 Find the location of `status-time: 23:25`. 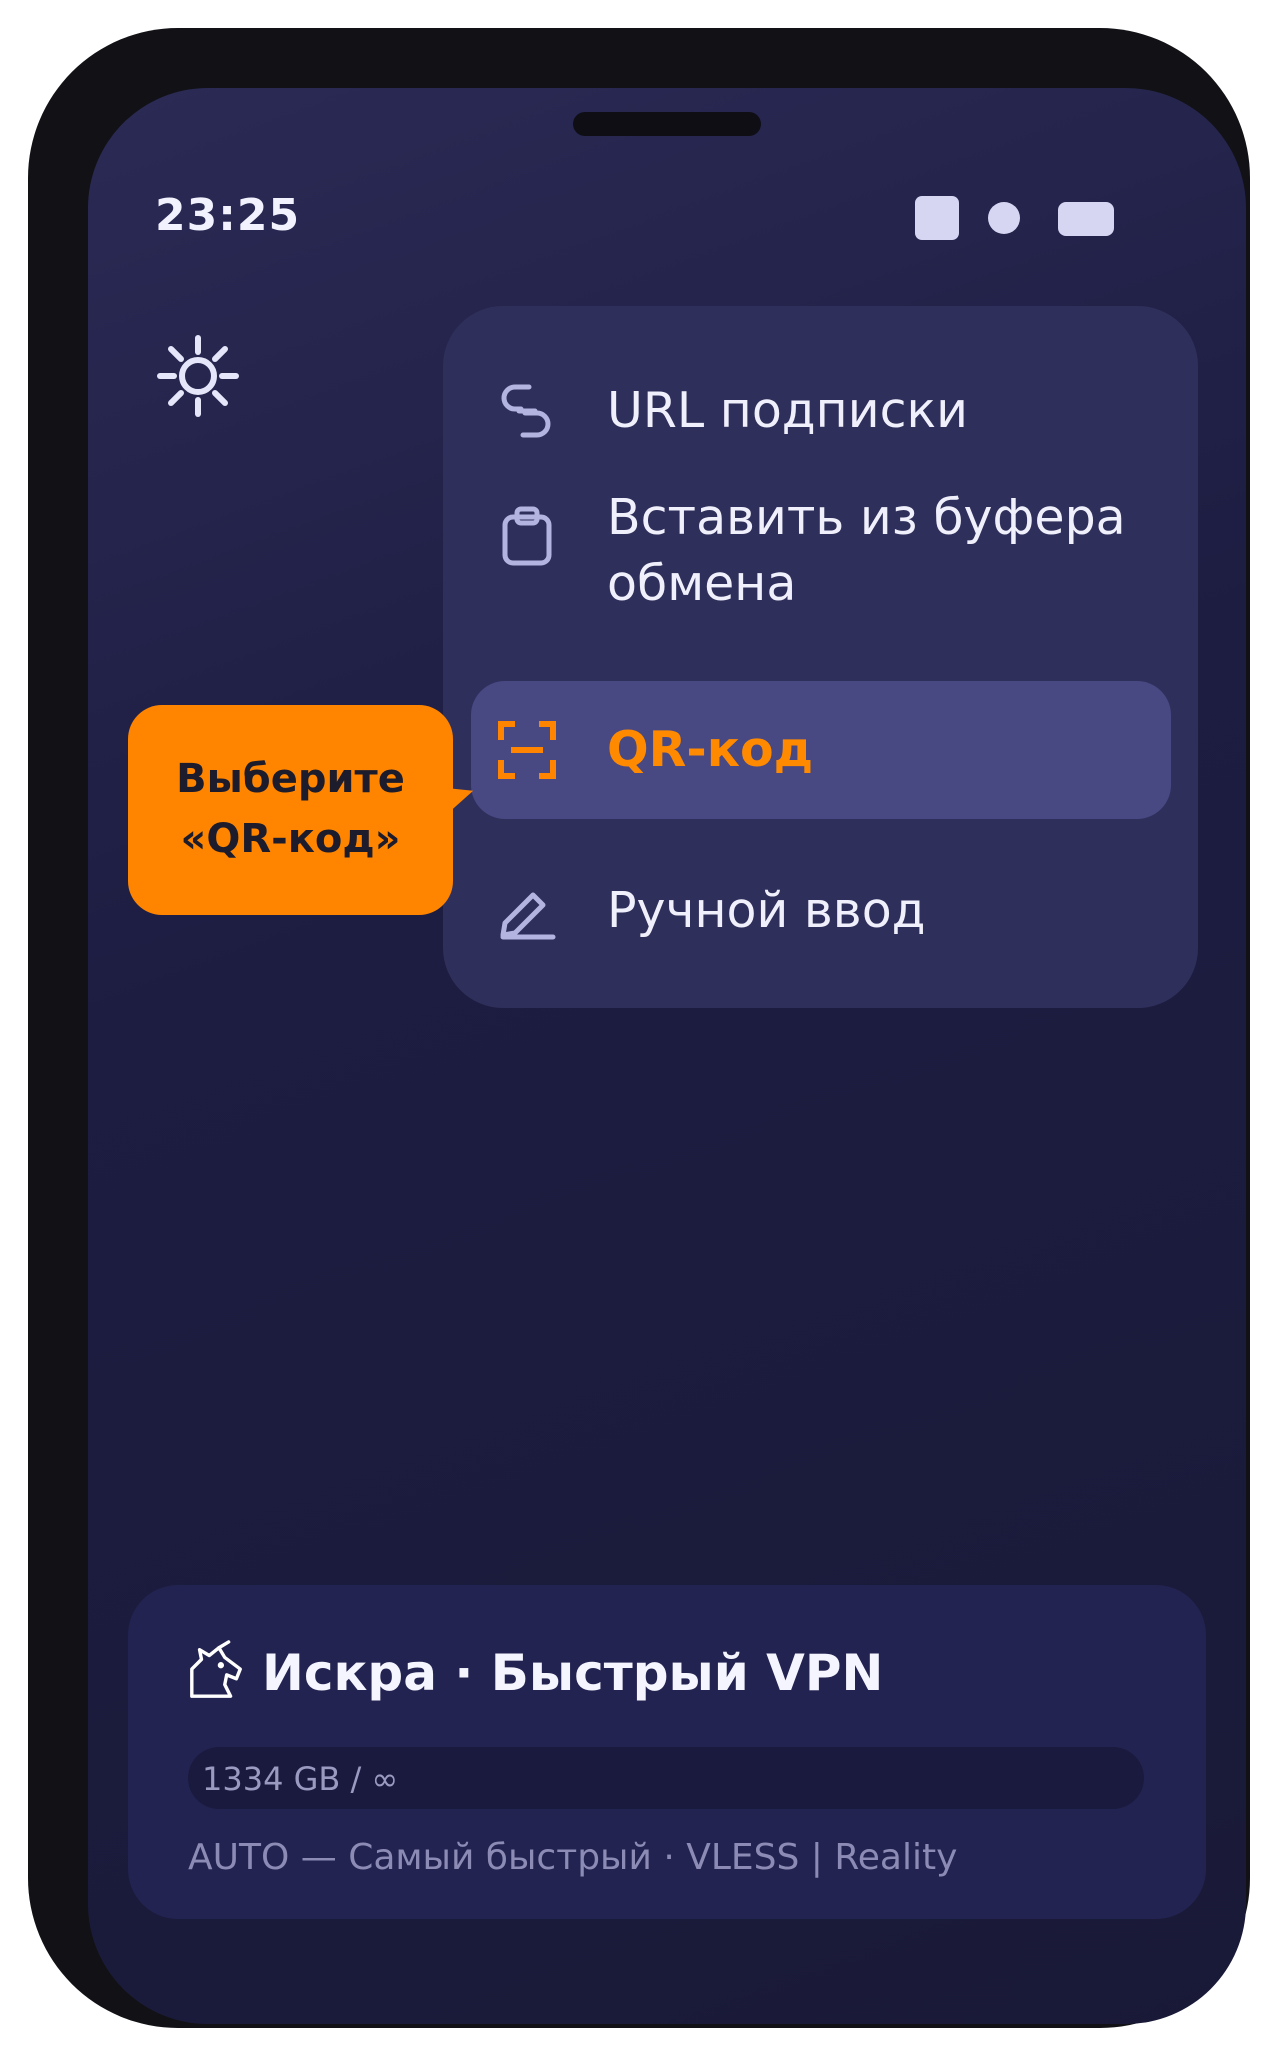

status-time: 23:25 is located at coordinates (228, 215).